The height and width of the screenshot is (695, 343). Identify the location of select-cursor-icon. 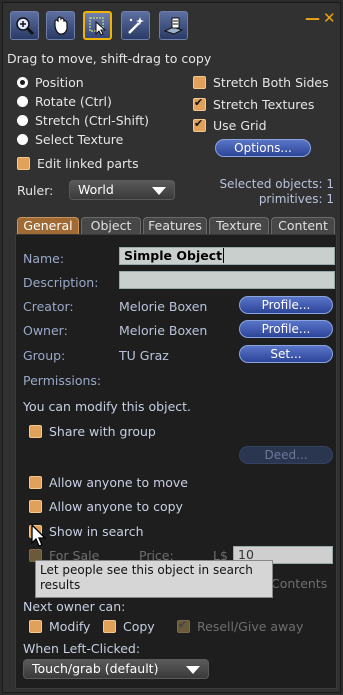
(98, 26).